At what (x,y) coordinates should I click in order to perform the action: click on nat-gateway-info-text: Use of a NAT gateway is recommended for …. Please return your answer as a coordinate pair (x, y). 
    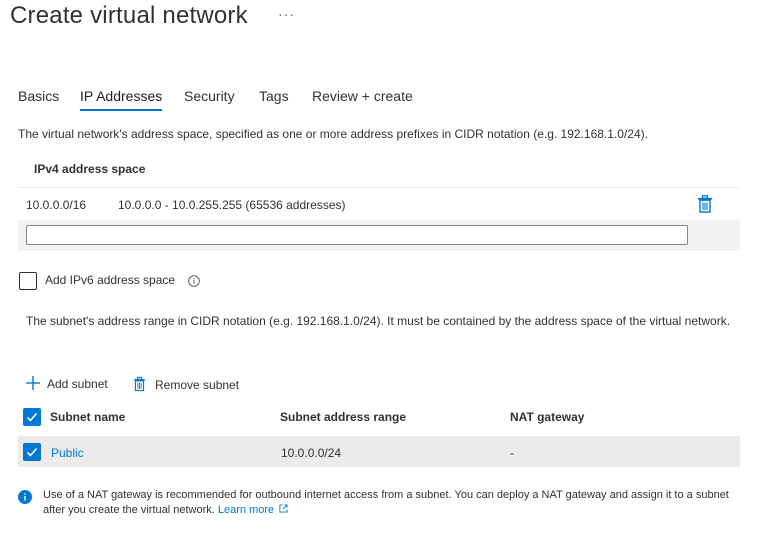
    Looking at the image, I should click on (386, 502).